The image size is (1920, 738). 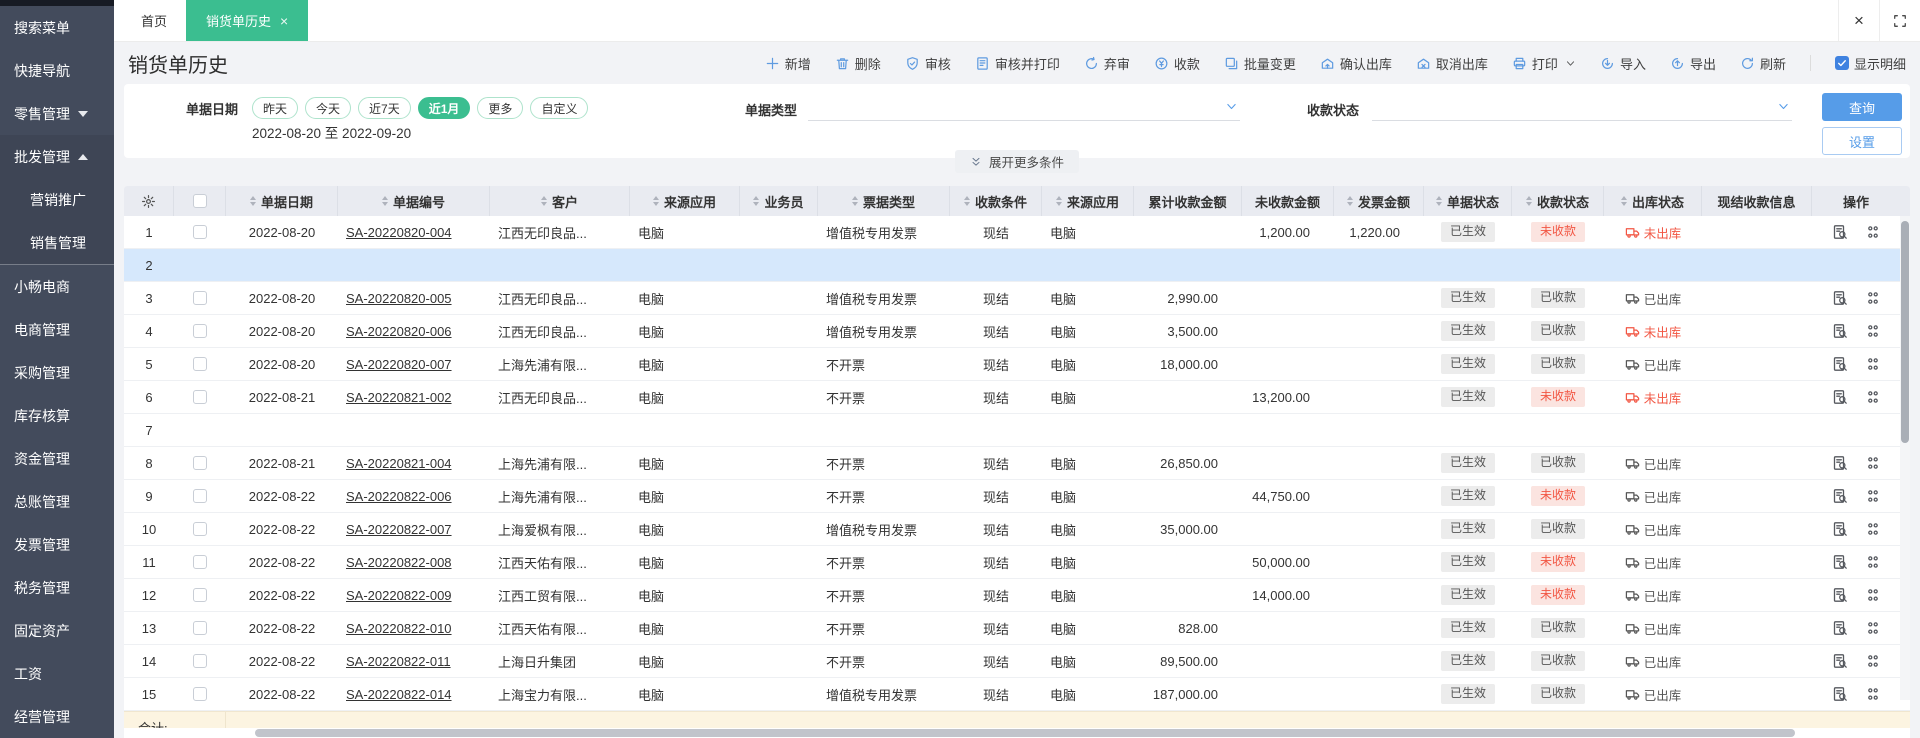 I want to click on print-button: 打印, so click(x=1544, y=63).